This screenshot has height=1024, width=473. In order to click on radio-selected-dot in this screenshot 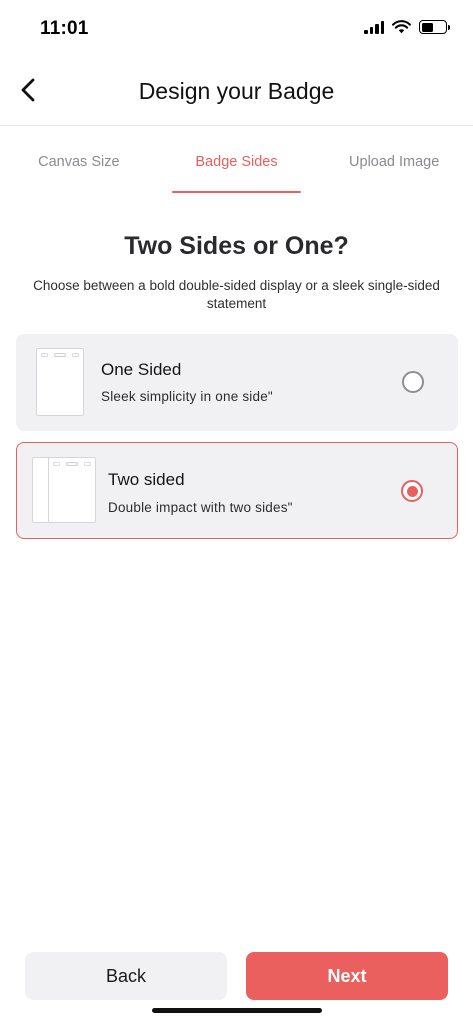, I will do `click(412, 491)`.